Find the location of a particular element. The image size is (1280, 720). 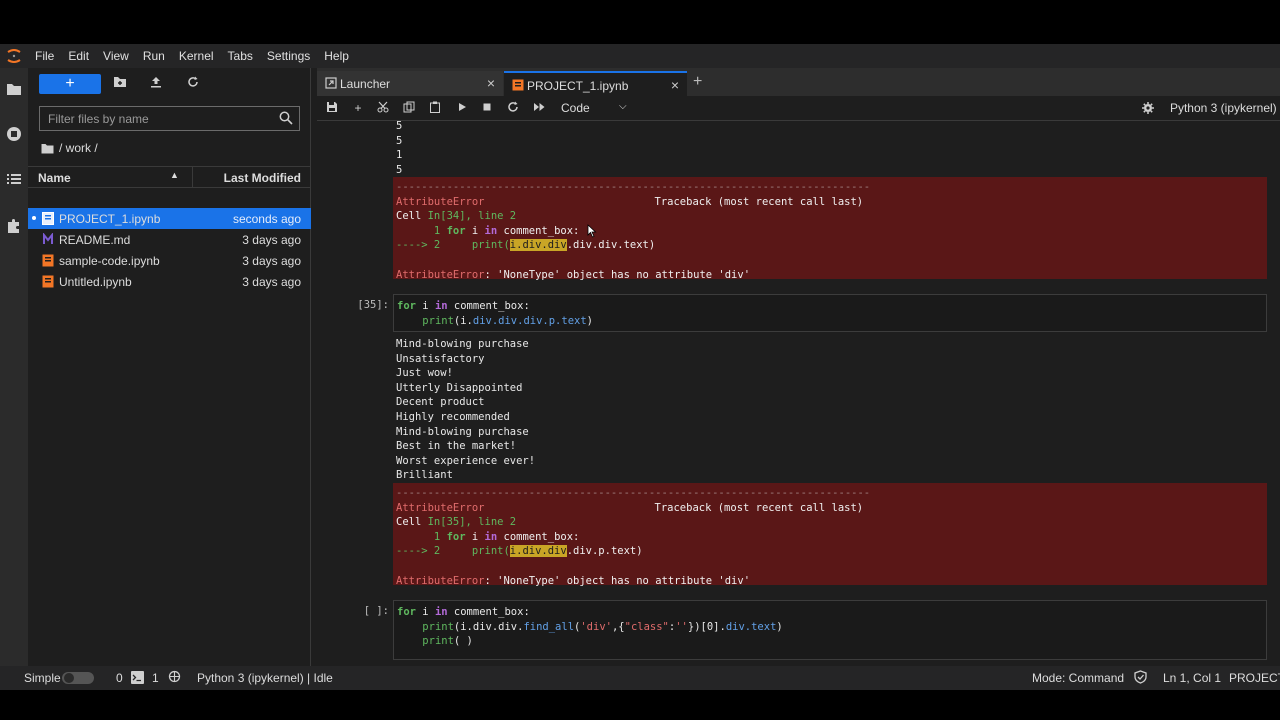

file-item-readme: README.md 3 days ago is located at coordinates (169, 239).